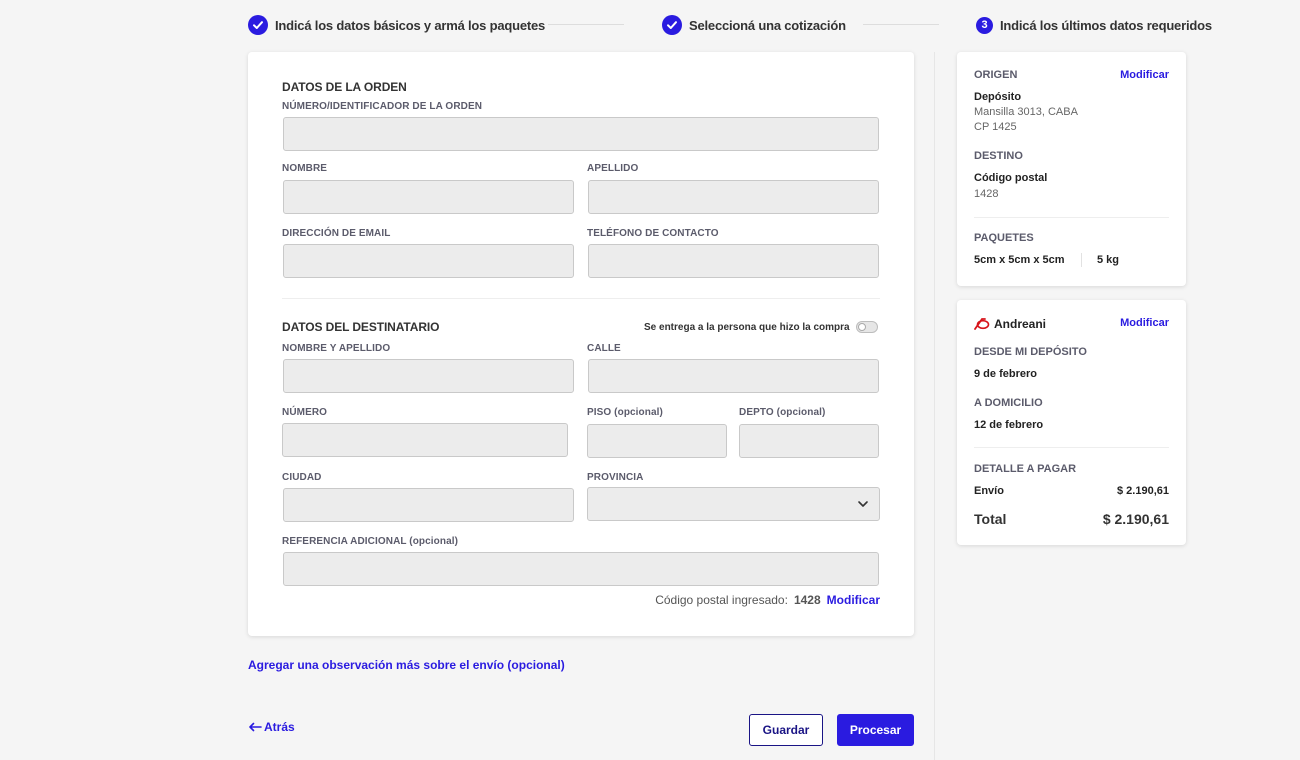 The width and height of the screenshot is (1300, 760). What do you see at coordinates (302, 477) in the screenshot?
I see `city-label: CIUDAD` at bounding box center [302, 477].